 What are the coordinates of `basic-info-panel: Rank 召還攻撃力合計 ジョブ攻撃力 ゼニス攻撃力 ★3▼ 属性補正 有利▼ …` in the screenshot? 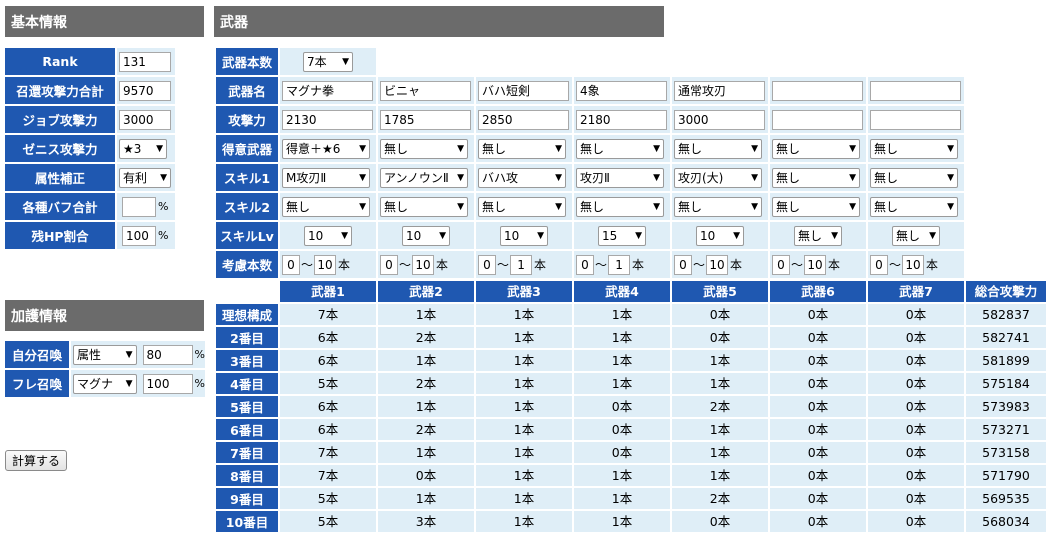 It's located at (90, 149).